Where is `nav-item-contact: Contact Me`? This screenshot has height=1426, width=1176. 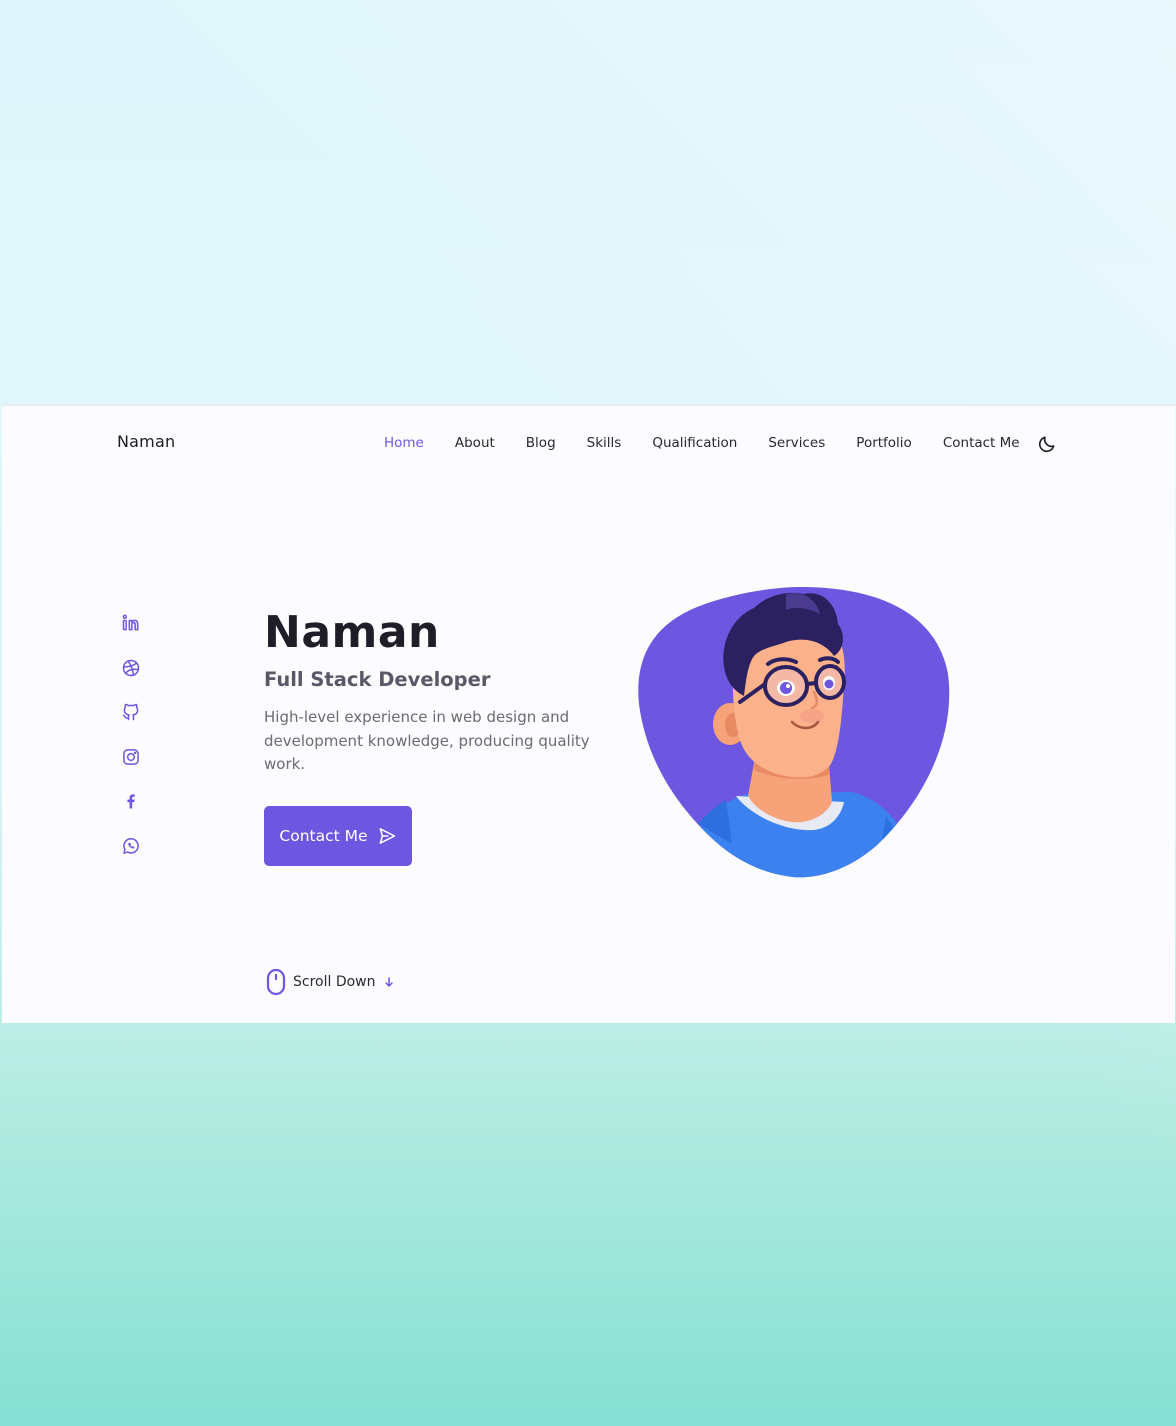 nav-item-contact: Contact Me is located at coordinates (981, 443).